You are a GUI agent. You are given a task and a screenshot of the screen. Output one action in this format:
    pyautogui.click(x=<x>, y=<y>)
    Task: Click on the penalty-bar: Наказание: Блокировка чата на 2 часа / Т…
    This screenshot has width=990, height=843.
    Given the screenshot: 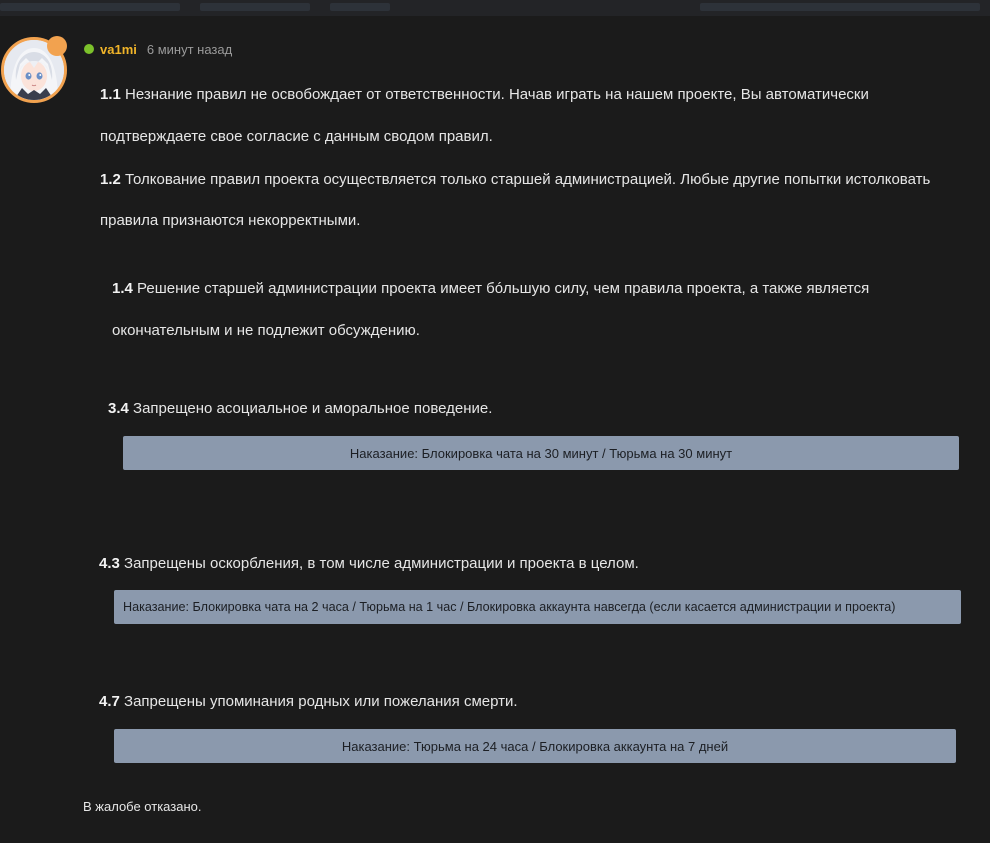 What is the action you would take?
    pyautogui.click(x=537, y=607)
    